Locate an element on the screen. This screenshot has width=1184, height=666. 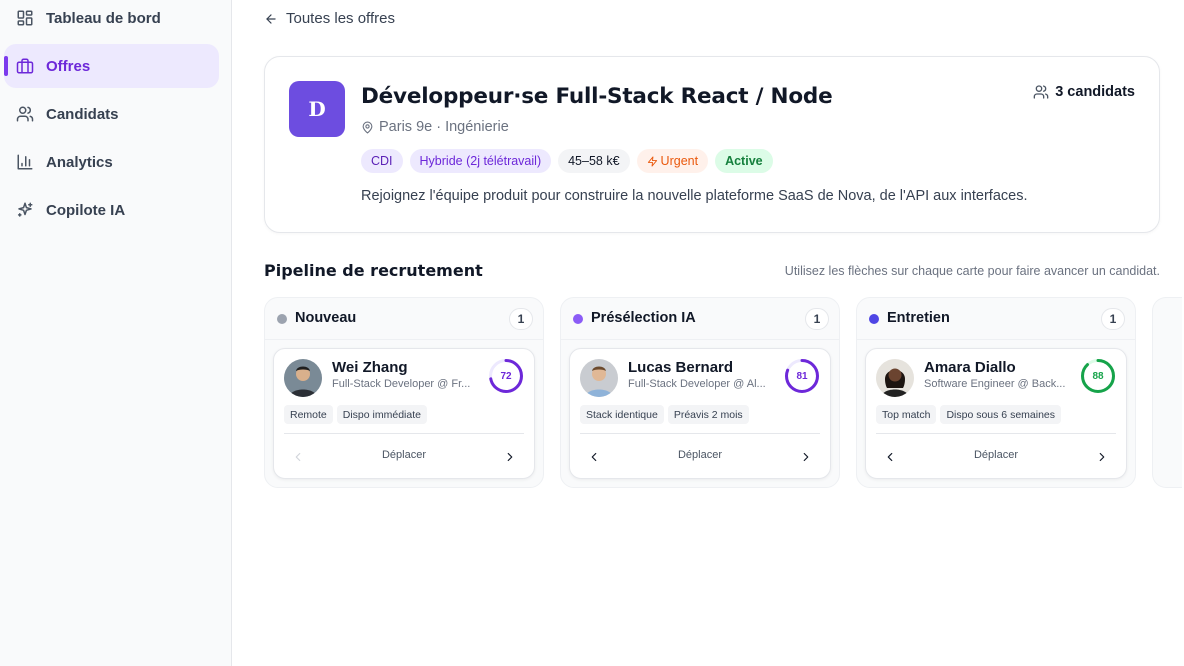
column-title: Entretien is located at coordinates (918, 318).